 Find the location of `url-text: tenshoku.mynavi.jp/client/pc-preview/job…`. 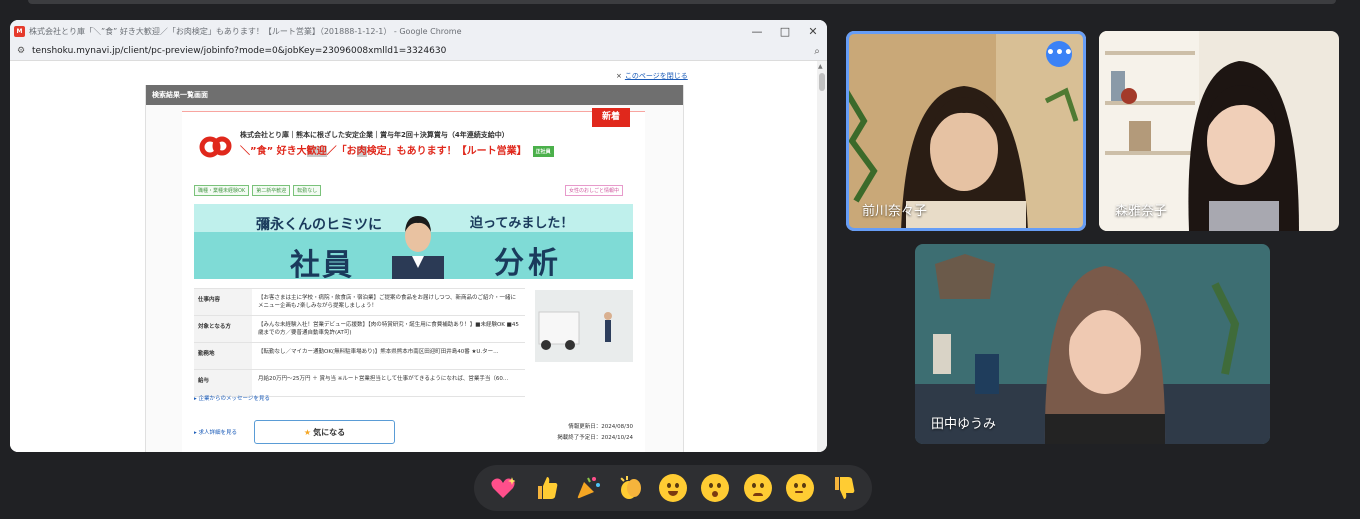

url-text: tenshoku.mynavi.jp/client/pc-preview/job… is located at coordinates (417, 51).